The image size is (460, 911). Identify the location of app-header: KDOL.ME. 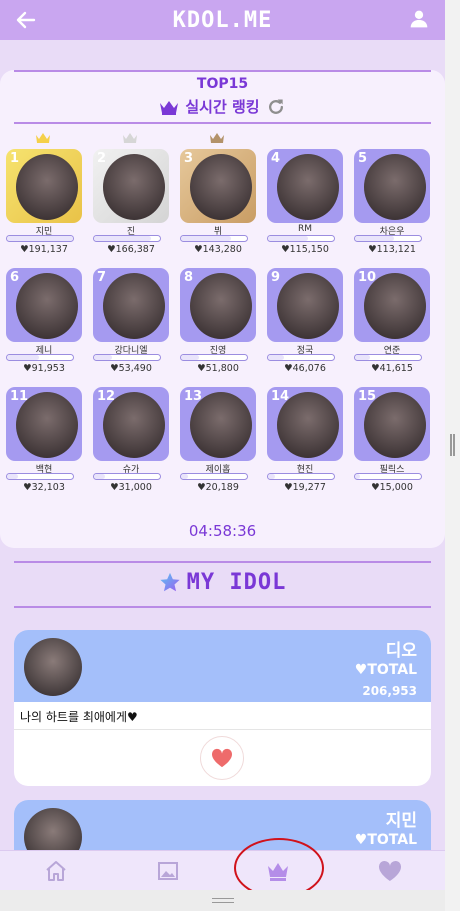
(222, 20).